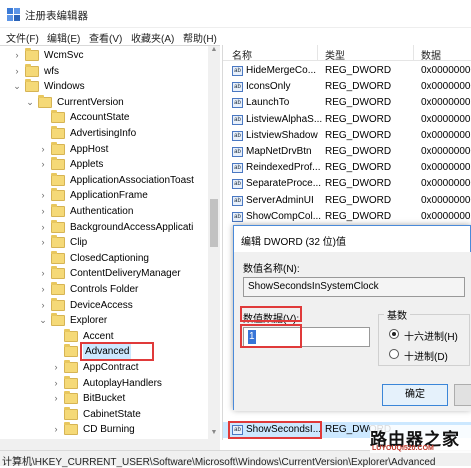  Describe the element at coordinates (104, 55) in the screenshot. I see `tree-item: › WcmSvc` at that location.